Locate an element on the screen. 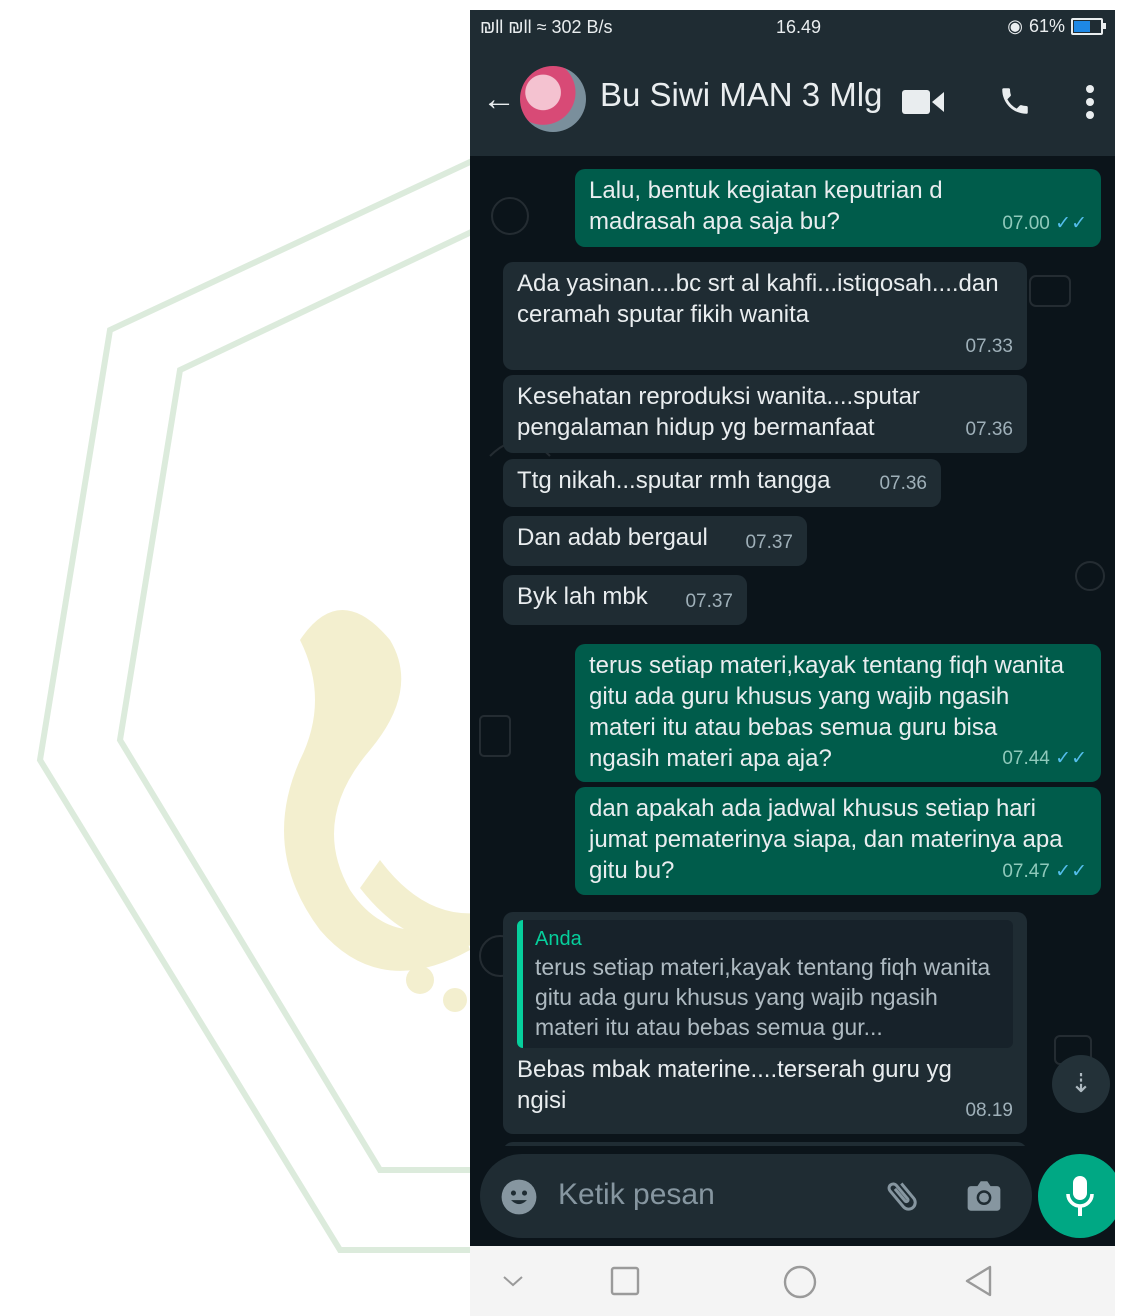 The width and height of the screenshot is (1130, 1316). double-chevron-down-icon: ⇣ is located at coordinates (1081, 1084).